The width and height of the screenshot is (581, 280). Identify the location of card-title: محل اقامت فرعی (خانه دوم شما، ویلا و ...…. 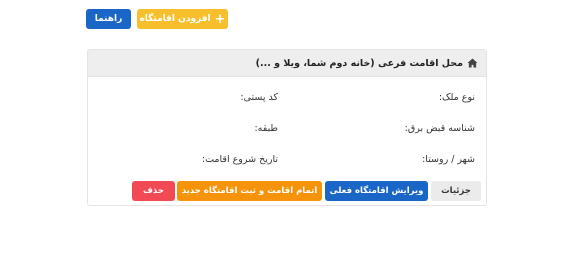
(359, 63).